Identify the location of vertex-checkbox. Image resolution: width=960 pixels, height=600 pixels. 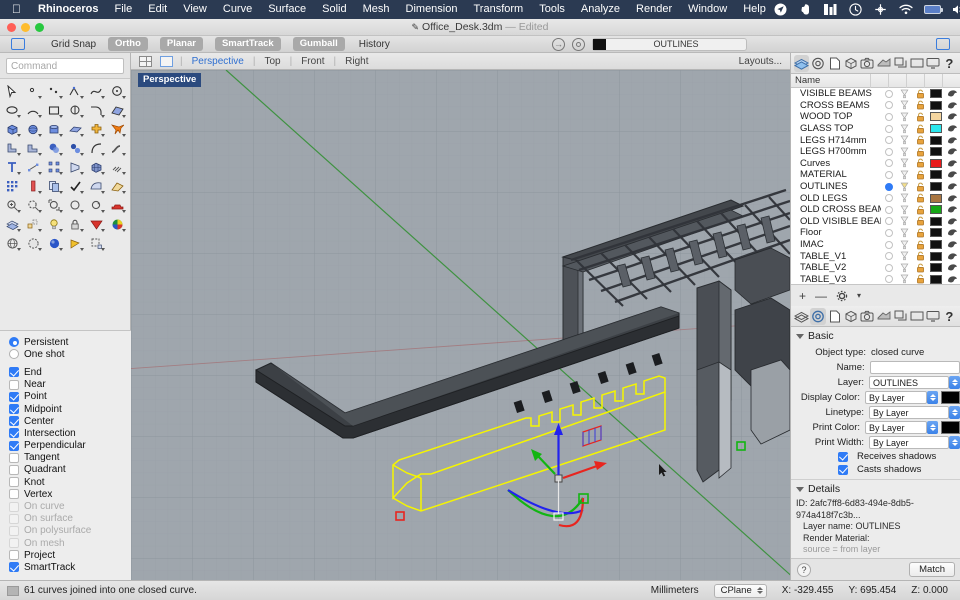
(14, 494).